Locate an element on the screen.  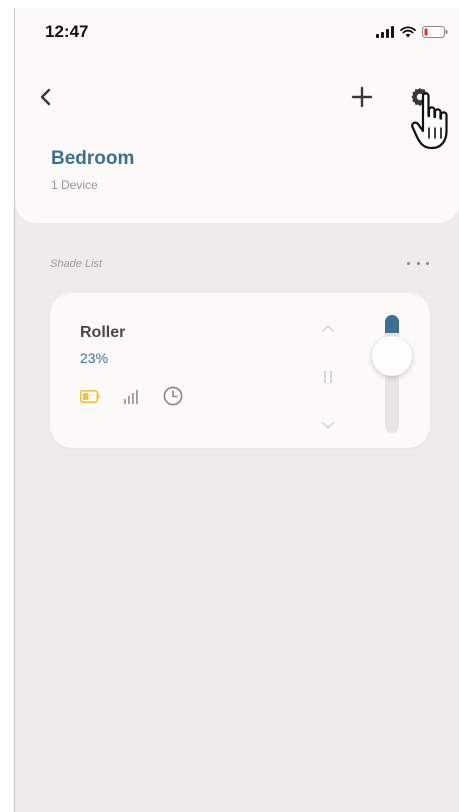
phone-battery-icon is located at coordinates (435, 32).